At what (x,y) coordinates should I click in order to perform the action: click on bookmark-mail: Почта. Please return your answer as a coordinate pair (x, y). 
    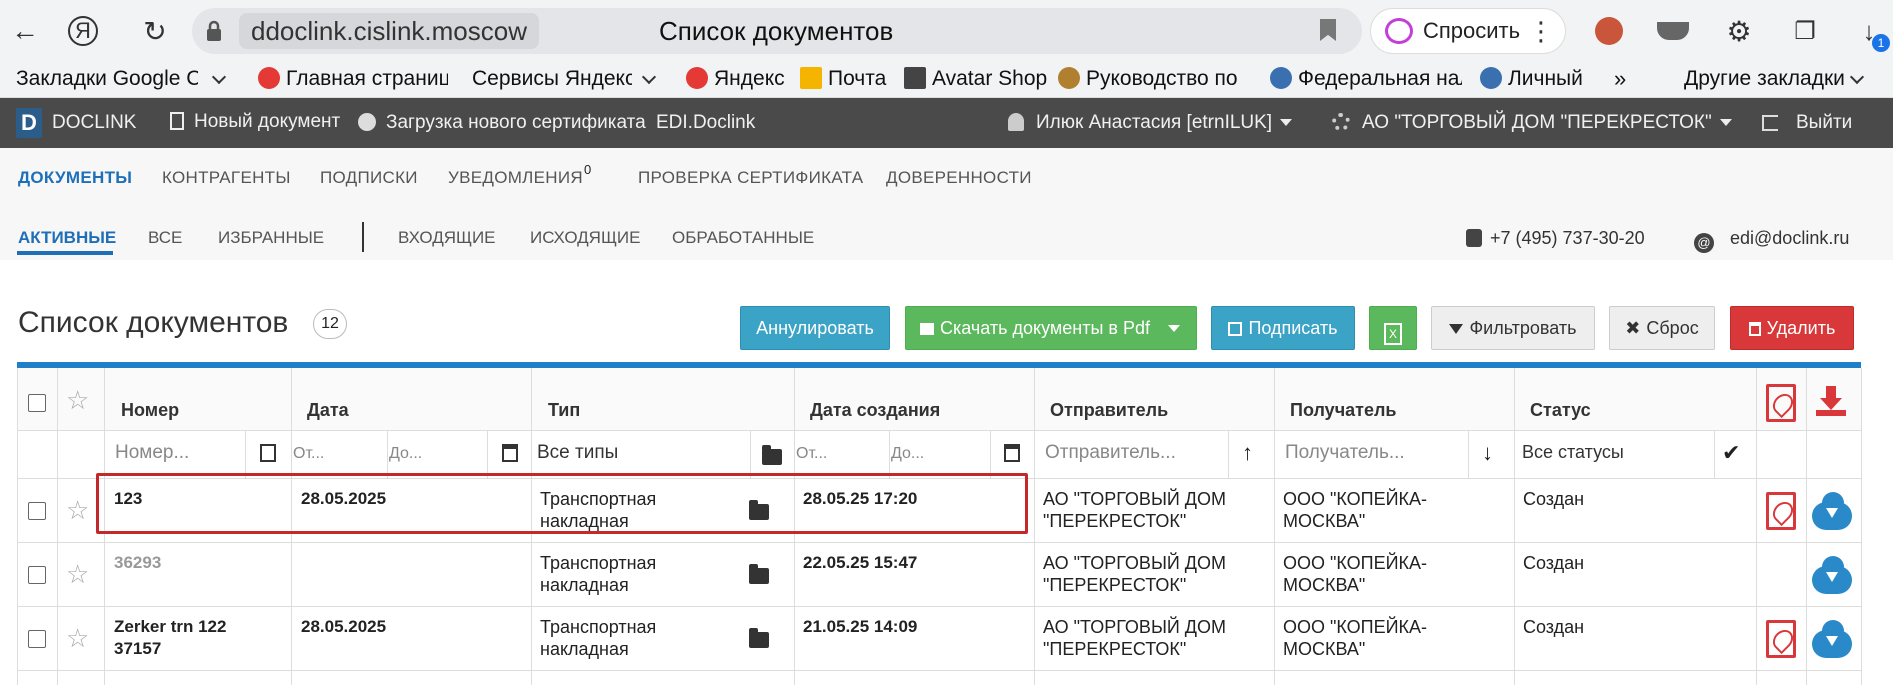
    Looking at the image, I should click on (850, 79).